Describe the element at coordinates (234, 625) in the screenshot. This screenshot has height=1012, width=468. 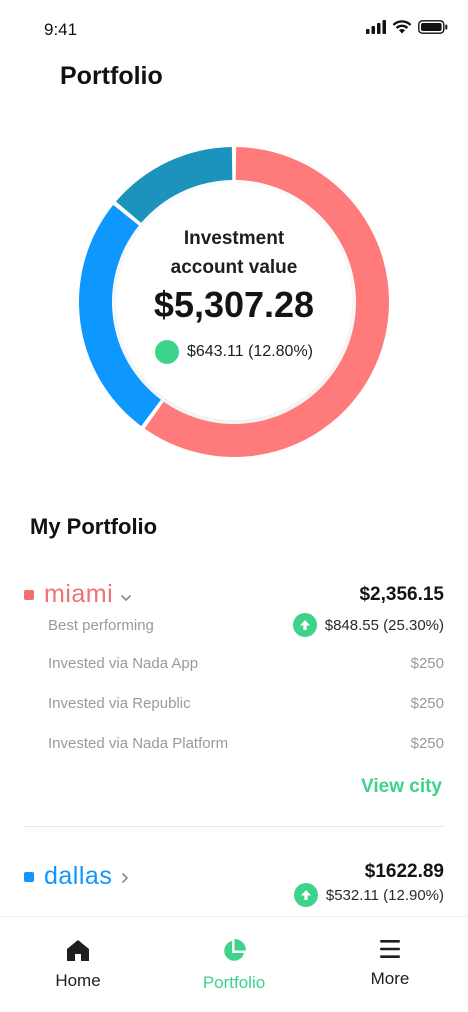
I see `miami-best-performing-row: Best performing $848.55 (25.30%)` at that location.